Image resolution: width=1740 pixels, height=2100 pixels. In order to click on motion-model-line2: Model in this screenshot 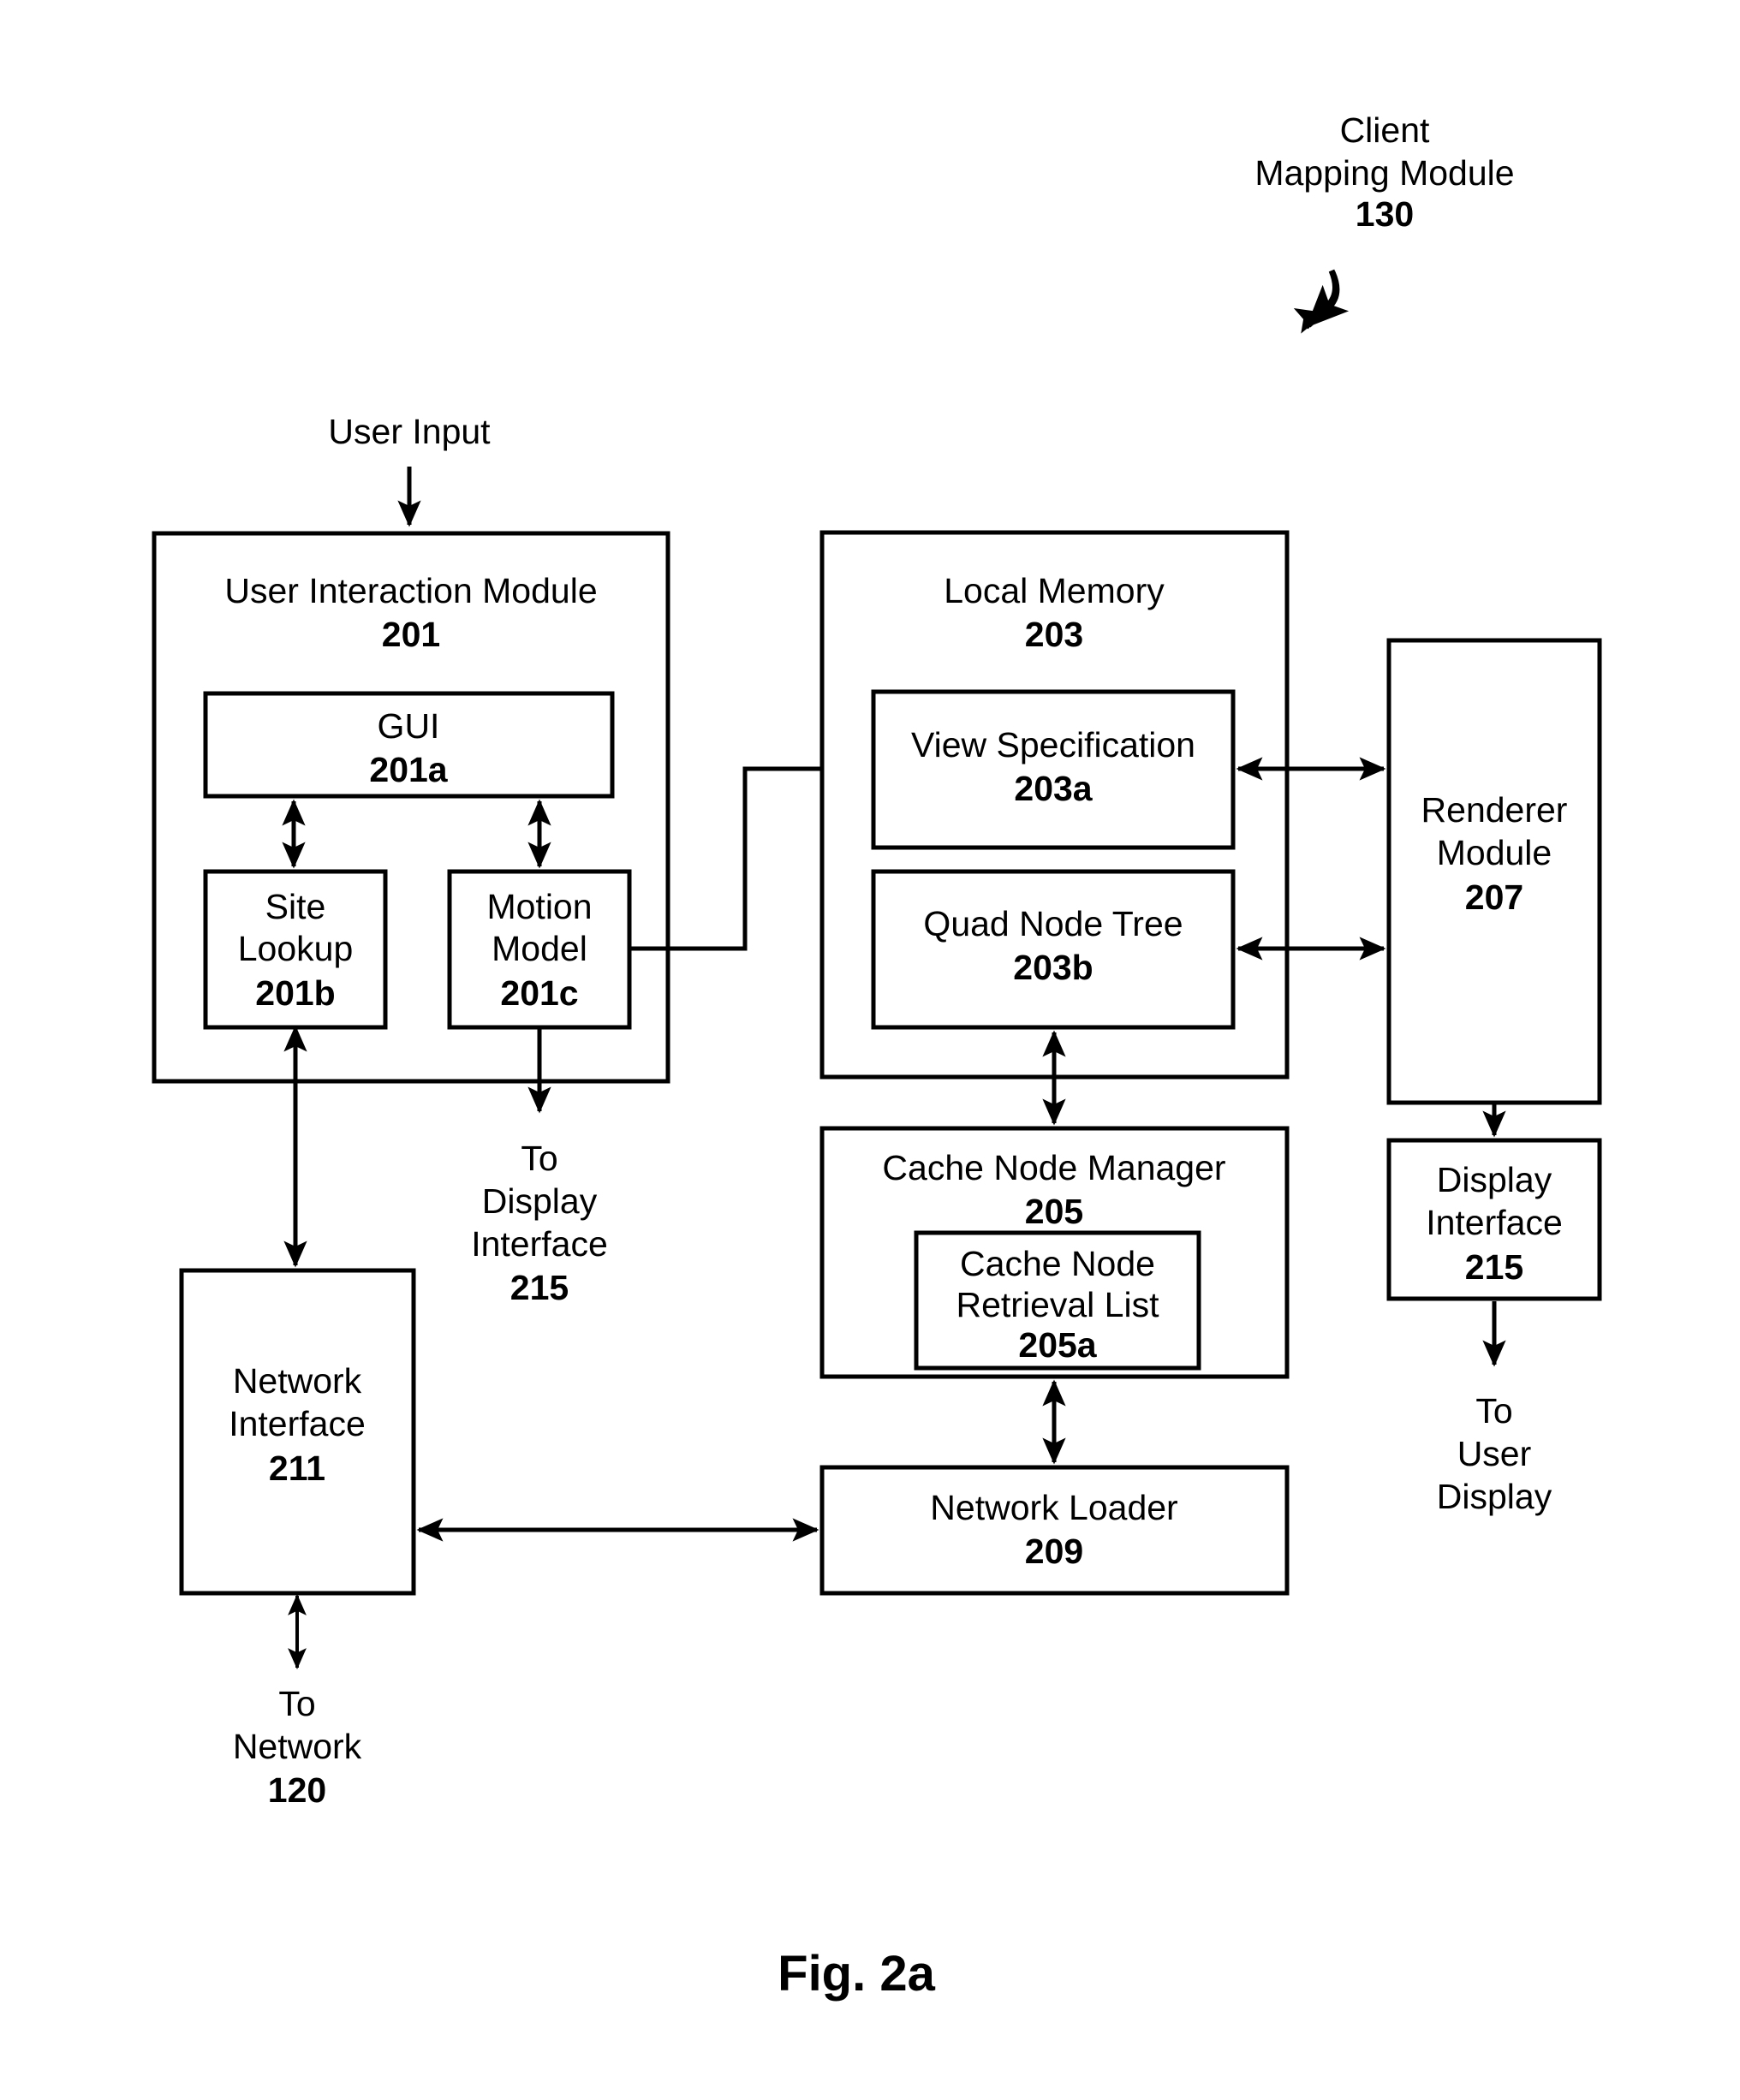, I will do `click(539, 948)`.